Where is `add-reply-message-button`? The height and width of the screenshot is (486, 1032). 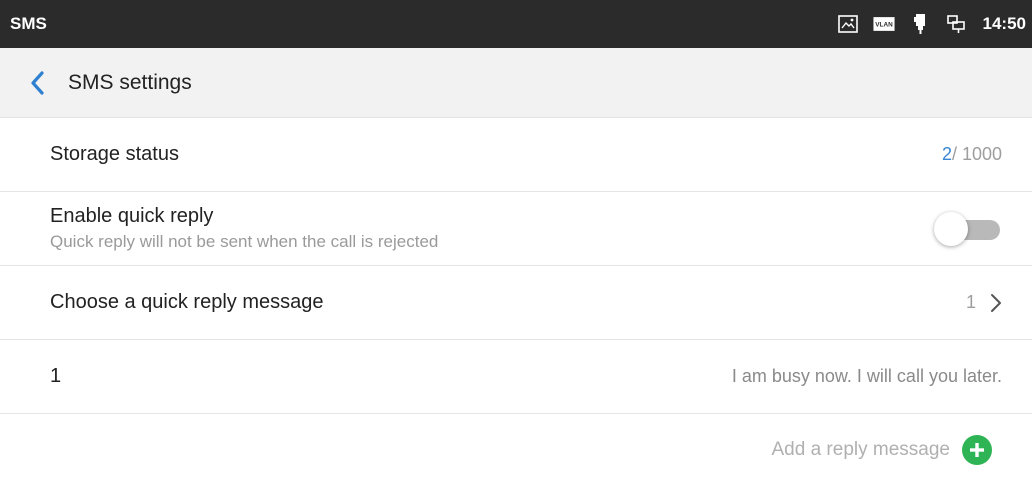 add-reply-message-button is located at coordinates (977, 450).